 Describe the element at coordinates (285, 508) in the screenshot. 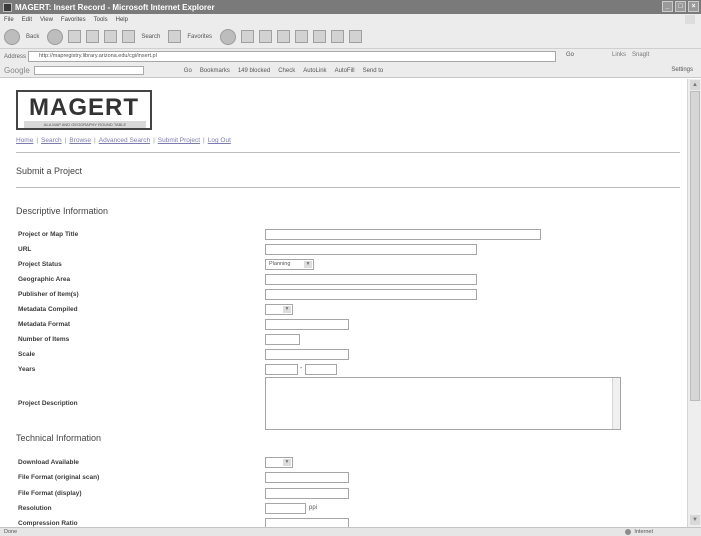

I see `resolution-input` at that location.